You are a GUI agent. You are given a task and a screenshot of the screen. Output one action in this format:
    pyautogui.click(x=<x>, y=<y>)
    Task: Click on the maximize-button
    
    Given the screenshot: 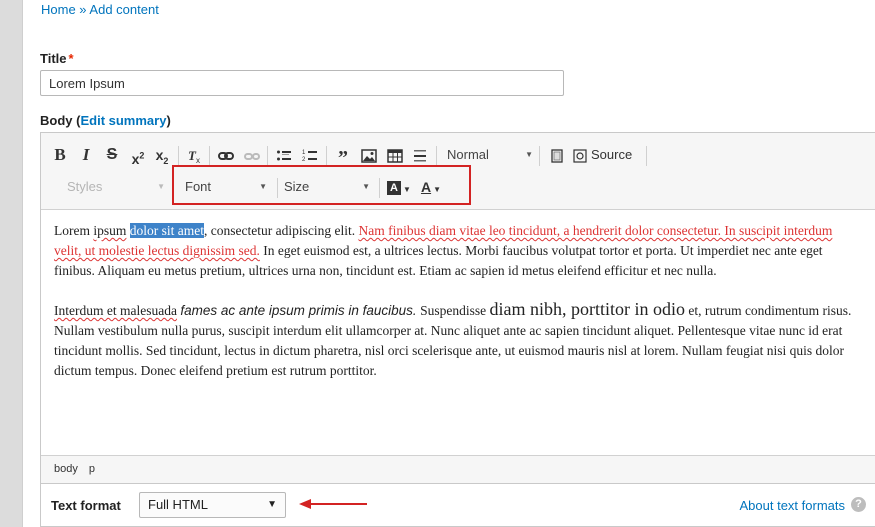 What is the action you would take?
    pyautogui.click(x=557, y=155)
    